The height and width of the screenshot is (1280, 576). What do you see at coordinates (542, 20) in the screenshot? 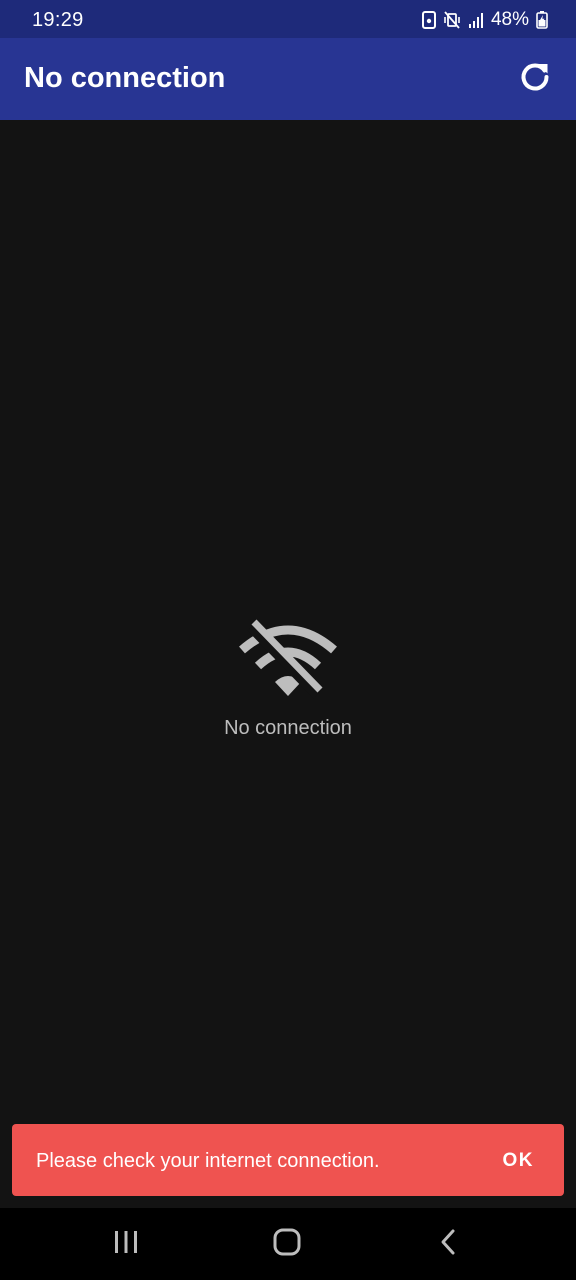
I see `battery-icon` at bounding box center [542, 20].